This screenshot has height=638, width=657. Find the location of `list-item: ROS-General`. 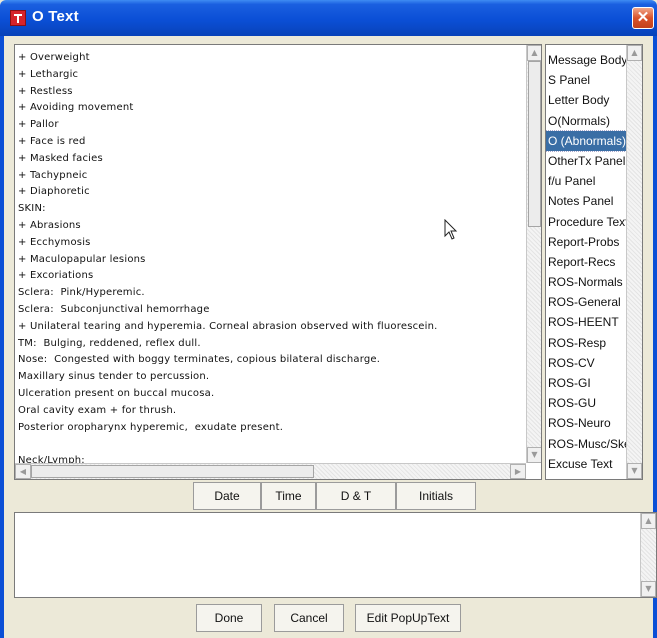

list-item: ROS-General is located at coordinates (587, 302).